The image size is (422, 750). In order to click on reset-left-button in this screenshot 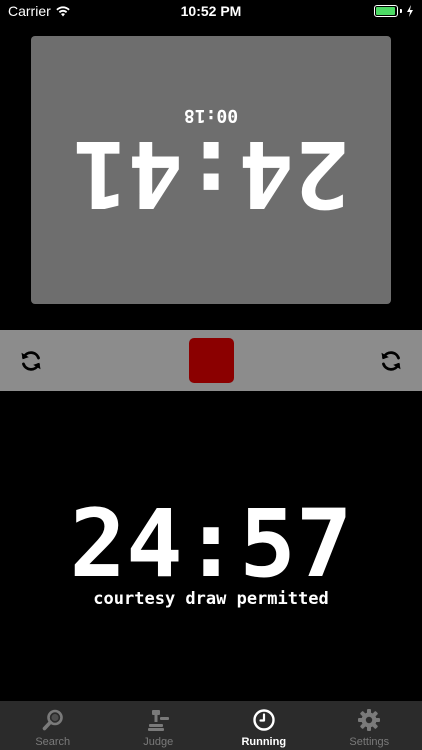, I will do `click(31, 361)`.